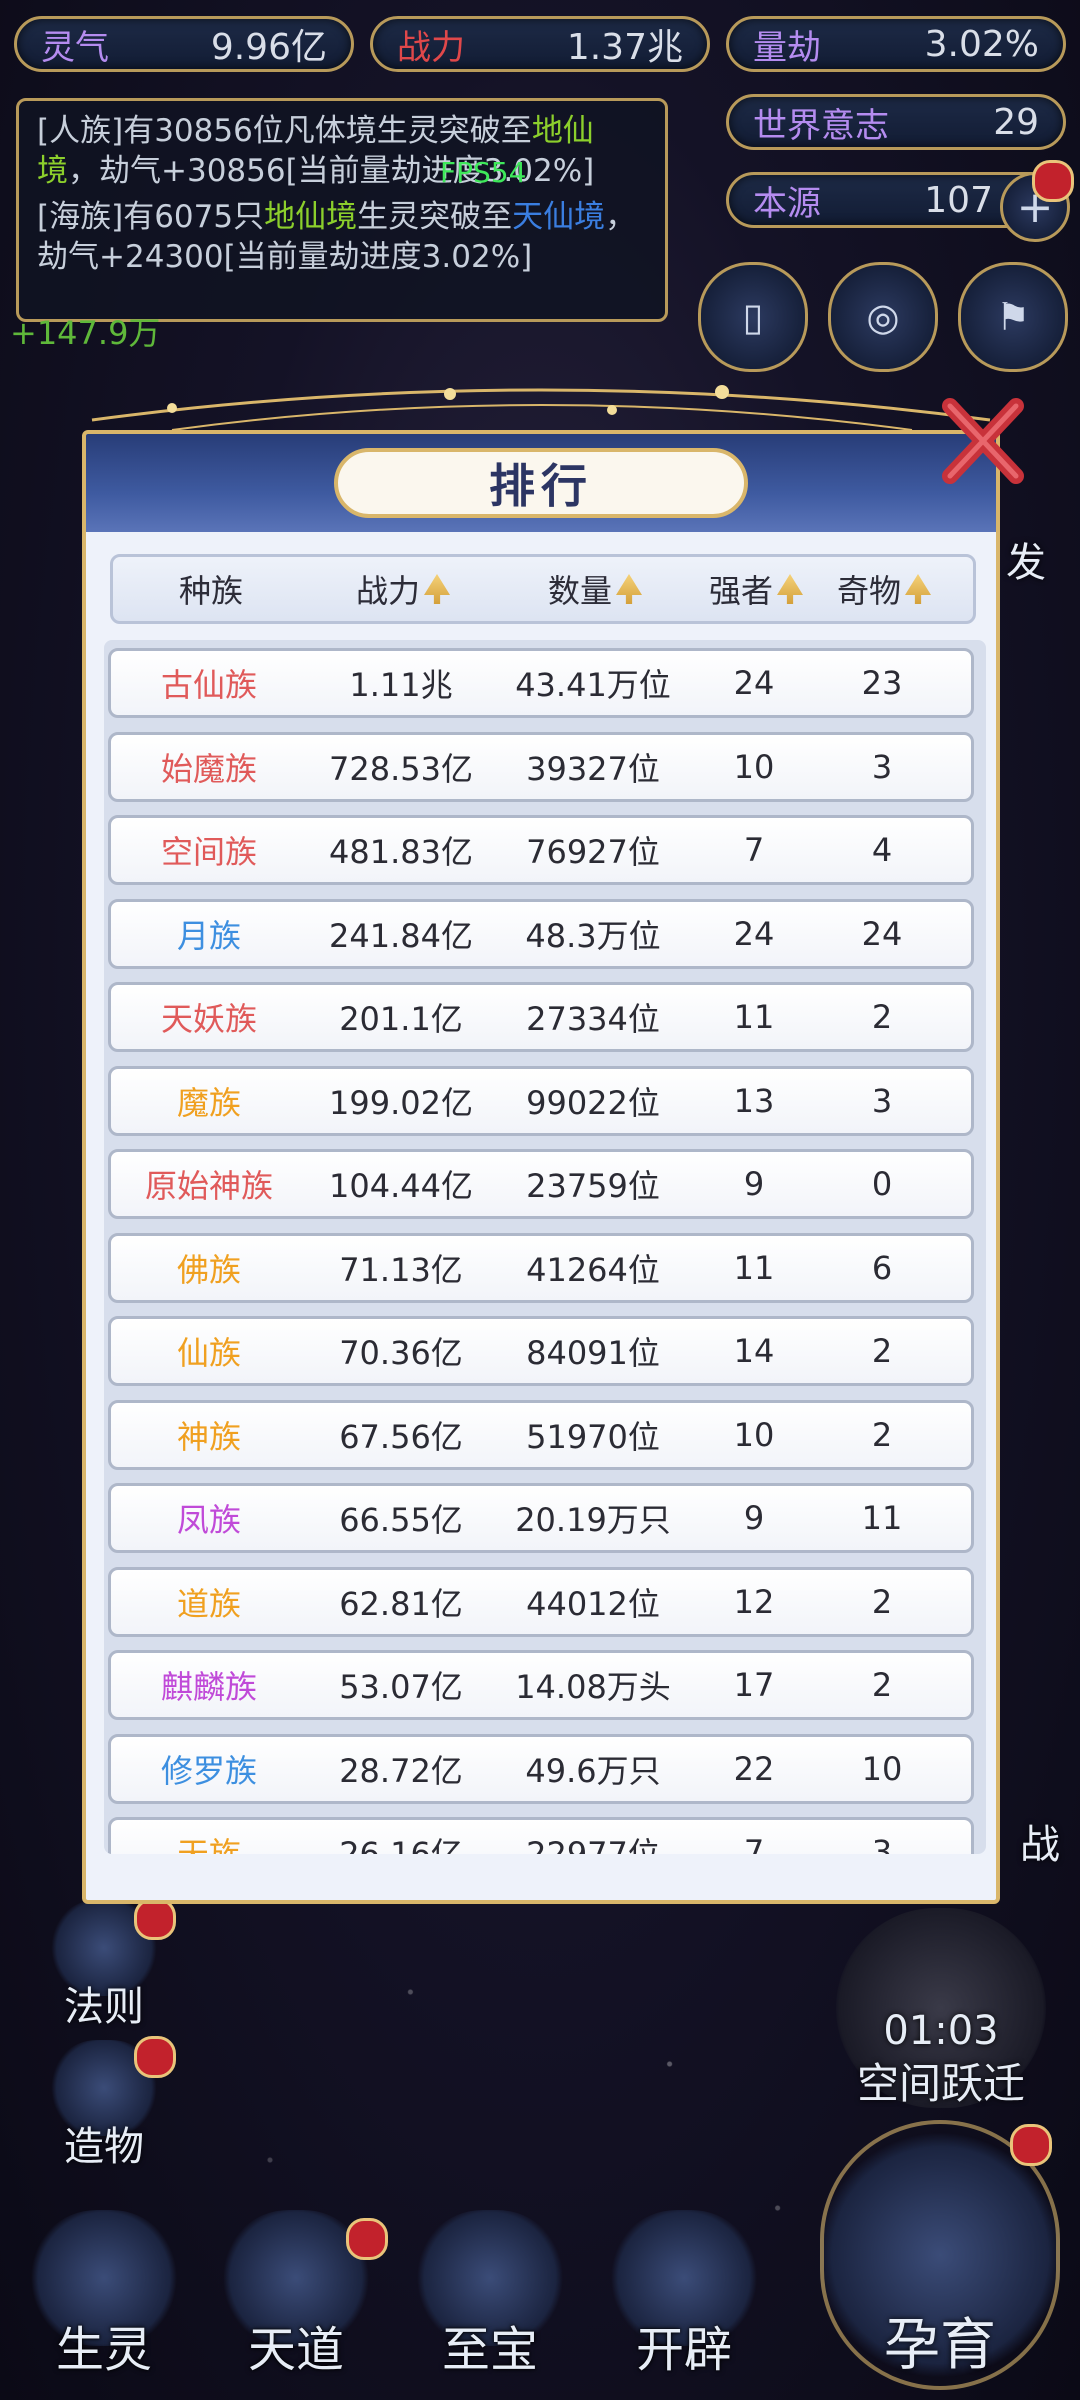  I want to click on race-name: 仙族, so click(208, 1353).